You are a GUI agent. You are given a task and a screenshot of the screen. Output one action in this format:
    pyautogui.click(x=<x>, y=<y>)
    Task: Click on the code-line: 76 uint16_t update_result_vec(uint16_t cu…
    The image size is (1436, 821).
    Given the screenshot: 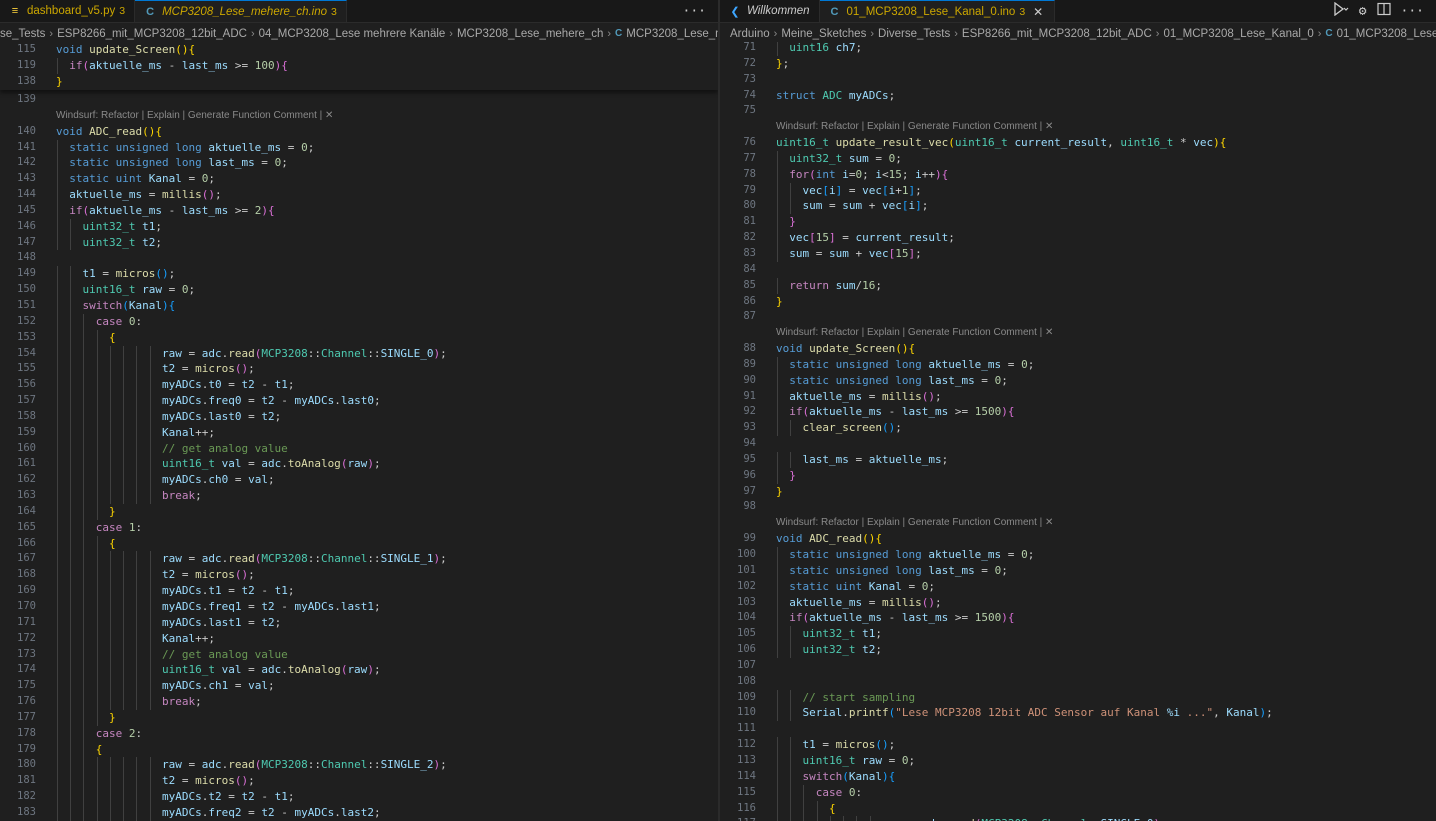 What is the action you would take?
    pyautogui.click(x=1078, y=143)
    